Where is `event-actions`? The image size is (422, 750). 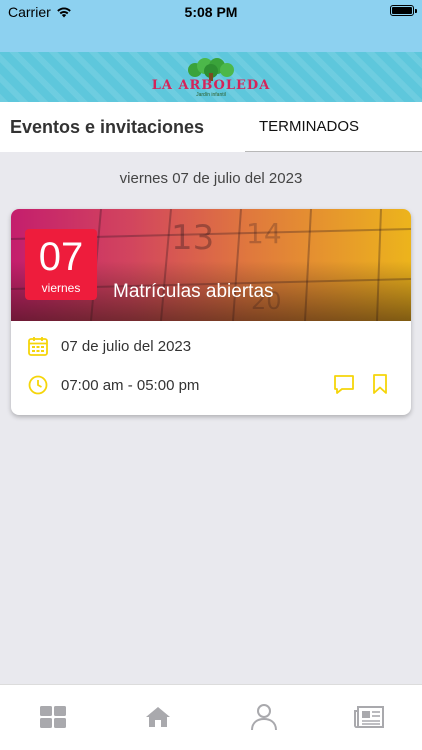 event-actions is located at coordinates (362, 384).